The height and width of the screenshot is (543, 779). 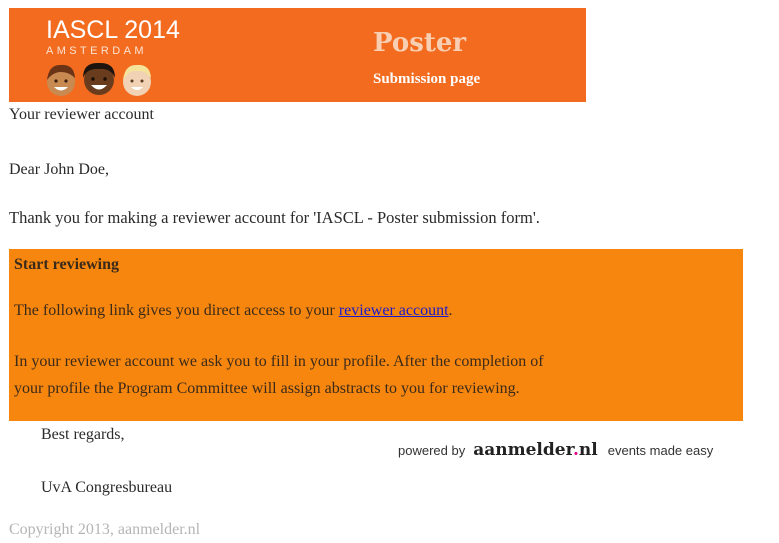 What do you see at coordinates (67, 264) in the screenshot?
I see `box-title: Start reviewing` at bounding box center [67, 264].